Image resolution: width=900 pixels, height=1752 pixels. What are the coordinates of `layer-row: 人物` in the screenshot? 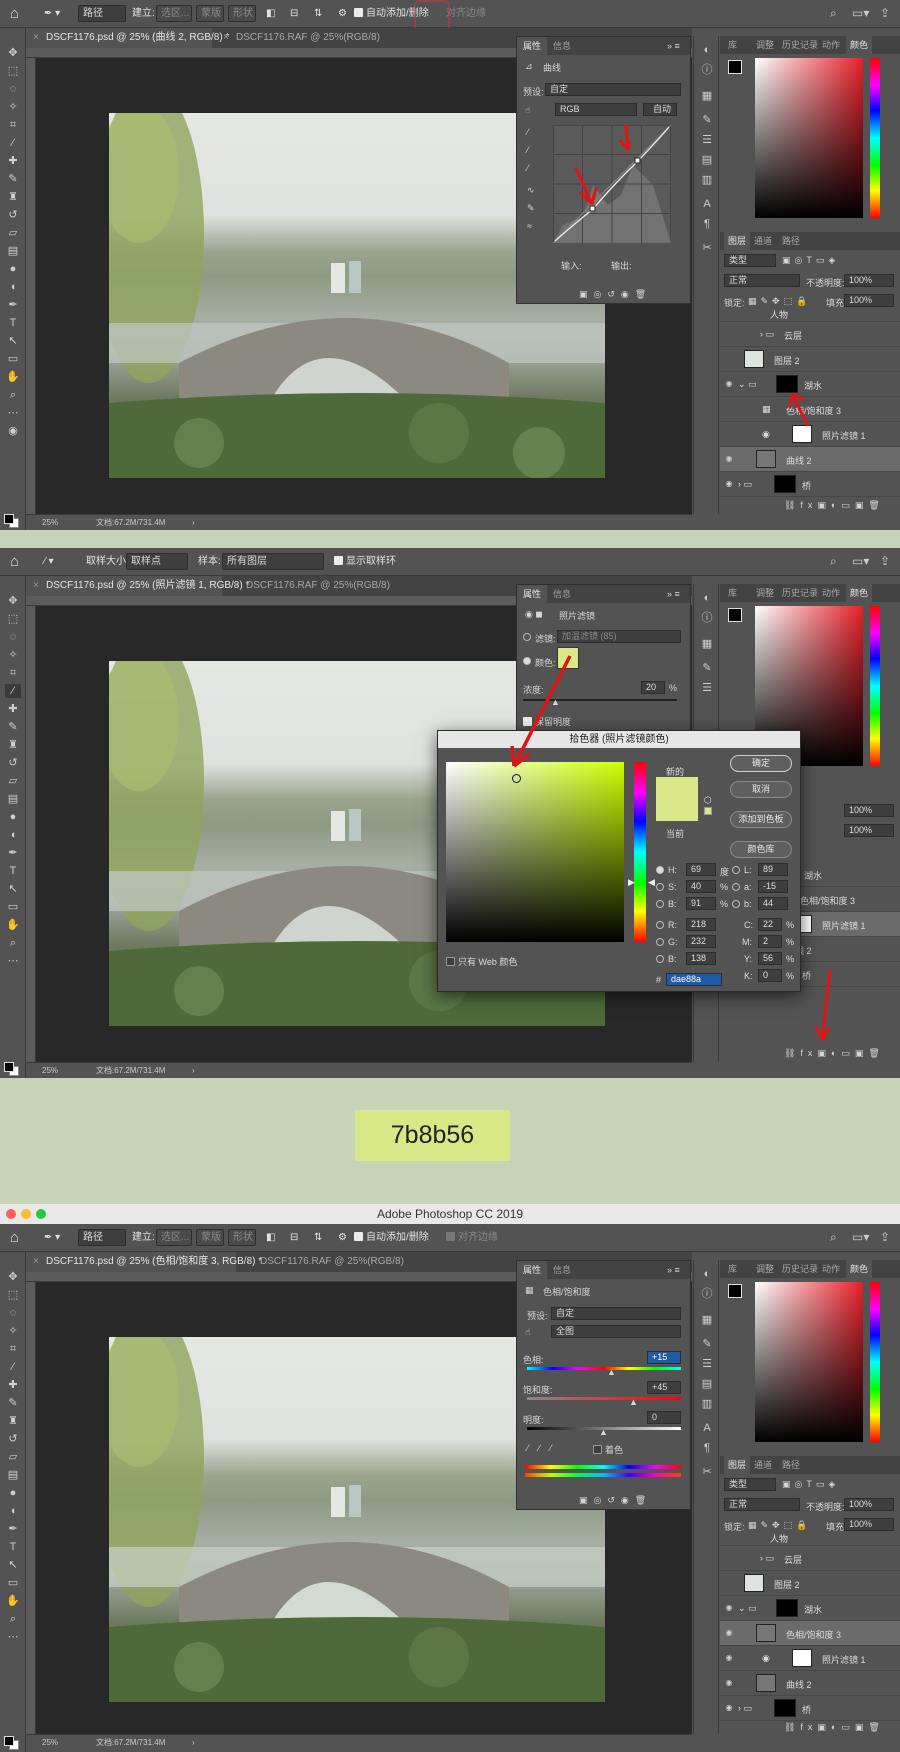 It's located at (810, 315).